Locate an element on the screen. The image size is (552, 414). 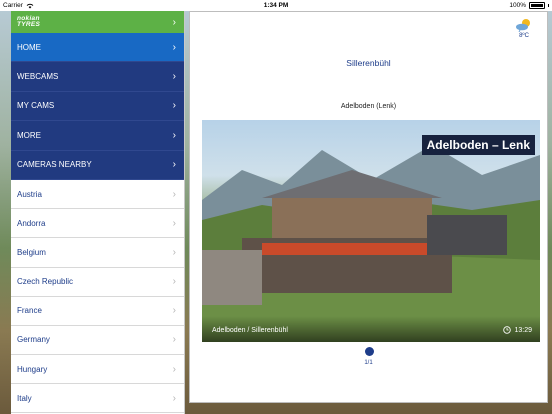
country-item-france: France › is located at coordinates (97, 311).